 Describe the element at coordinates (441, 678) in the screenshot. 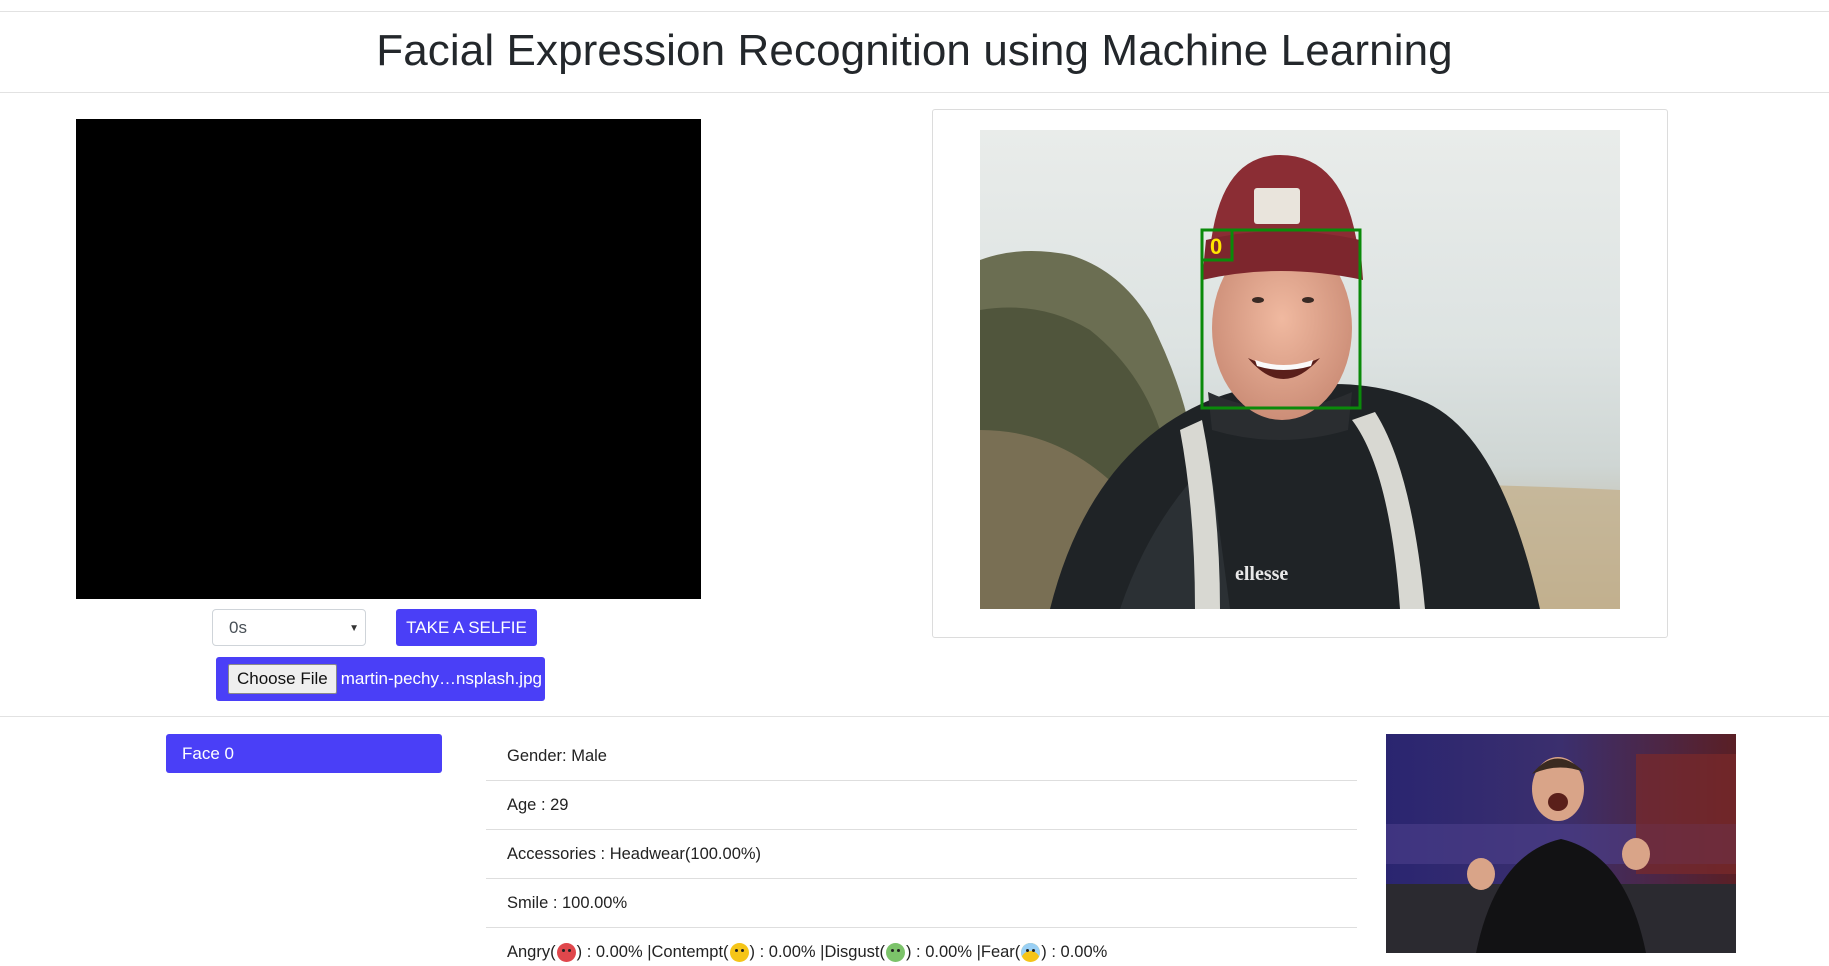

I see `selected-file-name: martin-pechy…nsplash.jpg` at that location.